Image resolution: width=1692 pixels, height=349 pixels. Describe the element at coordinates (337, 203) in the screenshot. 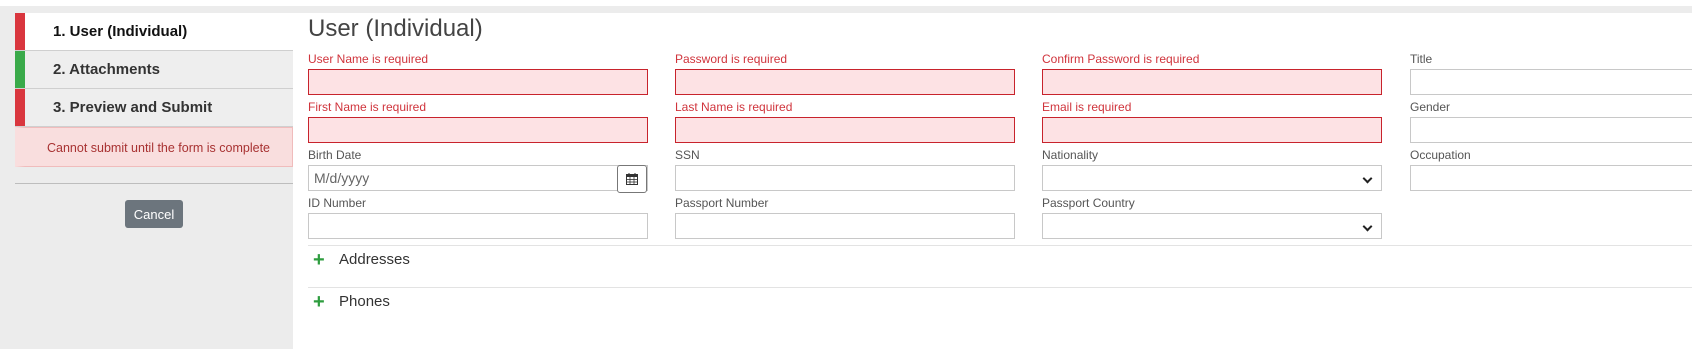

I see `id-number-label: ID Number` at that location.